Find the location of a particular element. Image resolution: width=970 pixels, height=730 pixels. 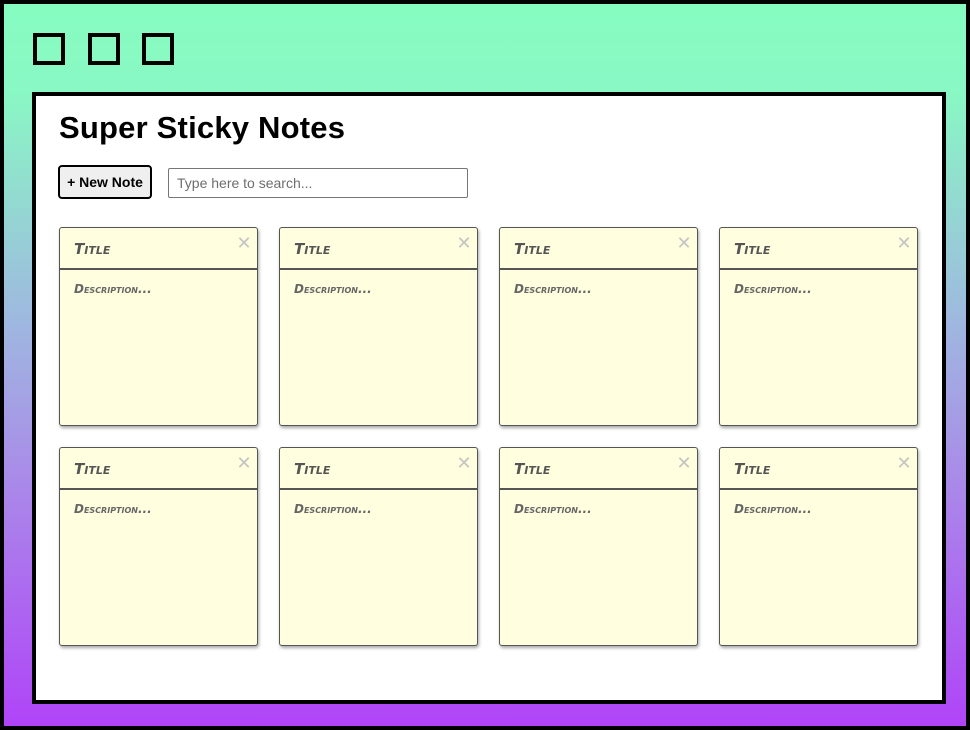

page-title: Super Sticky Notes is located at coordinates (202, 127).